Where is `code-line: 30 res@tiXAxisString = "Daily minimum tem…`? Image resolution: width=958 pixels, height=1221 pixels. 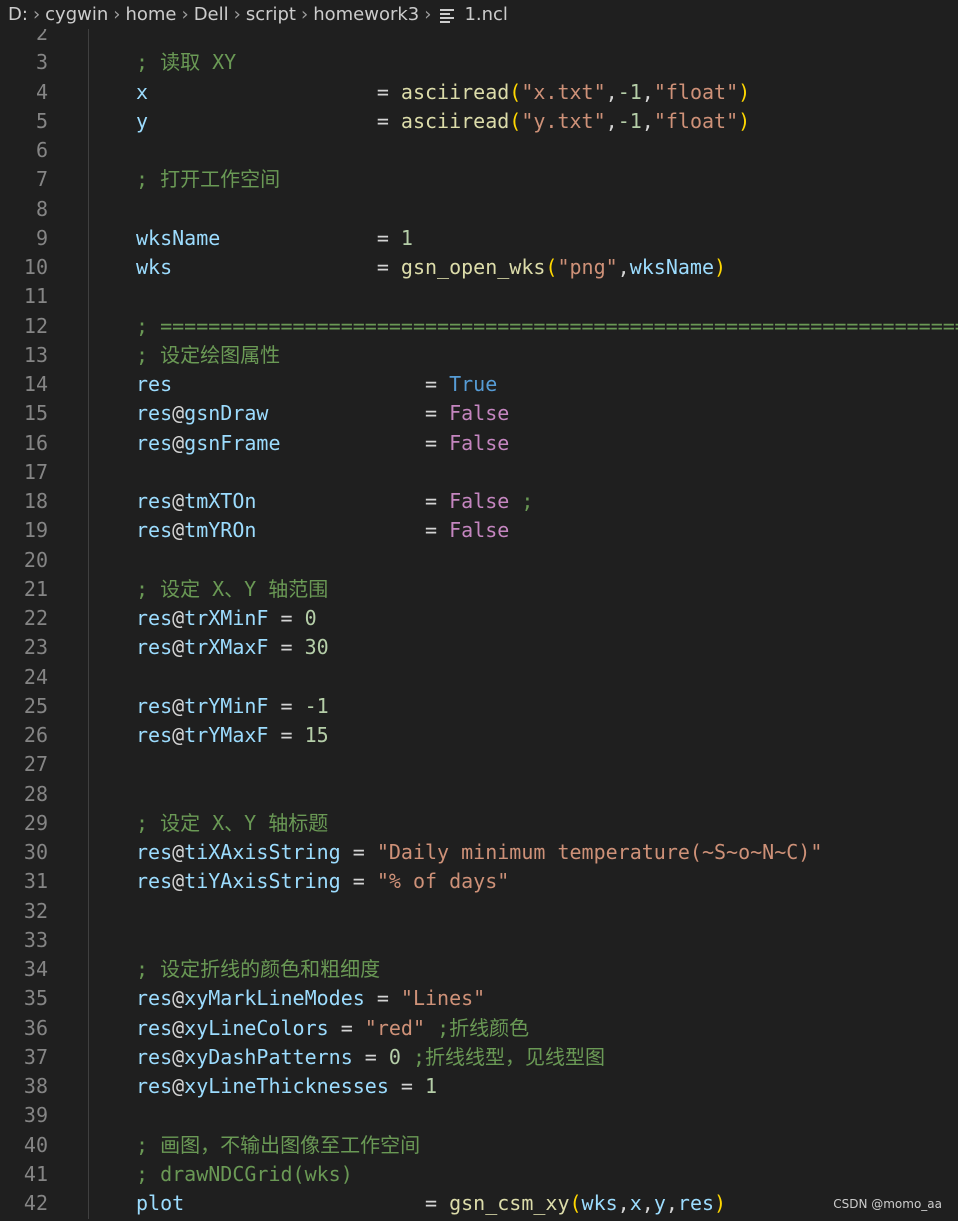 code-line: 30 res@tiXAxisString = "Daily minimum tem… is located at coordinates (479, 852).